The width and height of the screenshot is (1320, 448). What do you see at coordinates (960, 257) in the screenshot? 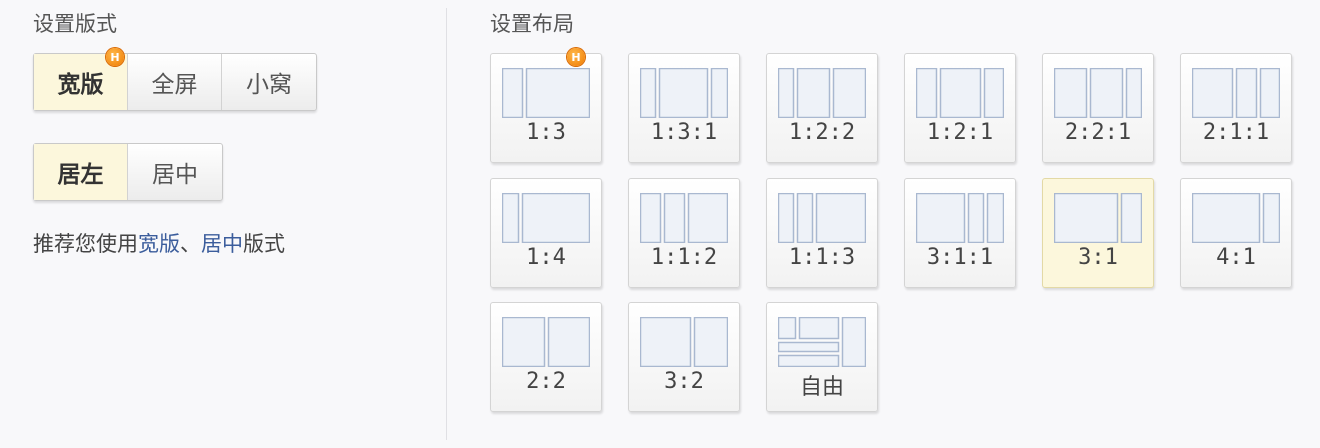
I see `layout-option-label: 3:1:1` at bounding box center [960, 257].